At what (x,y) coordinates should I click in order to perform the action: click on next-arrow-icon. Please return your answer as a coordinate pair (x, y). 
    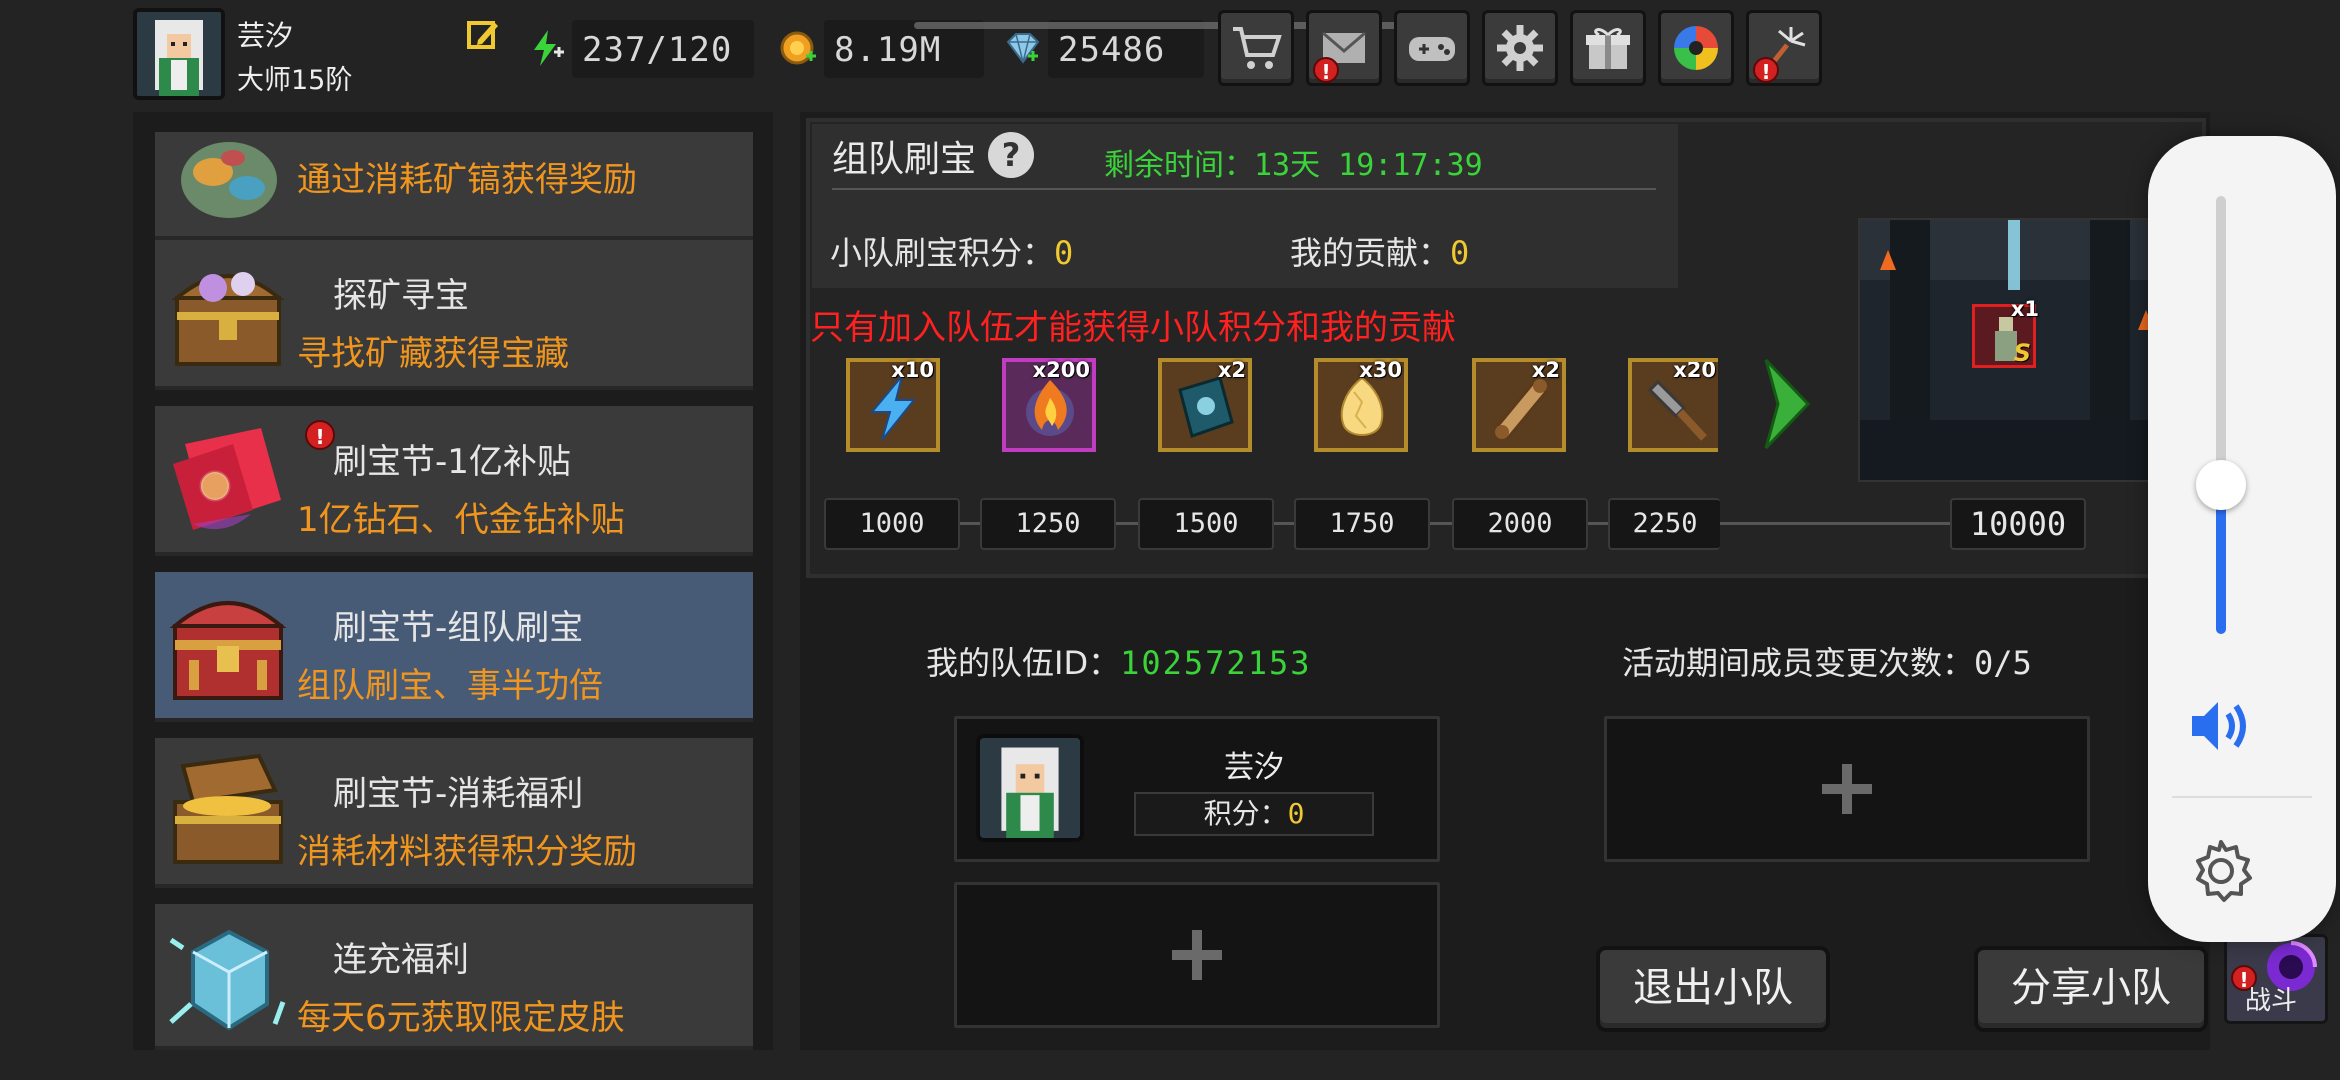
    Looking at the image, I should click on (1787, 404).